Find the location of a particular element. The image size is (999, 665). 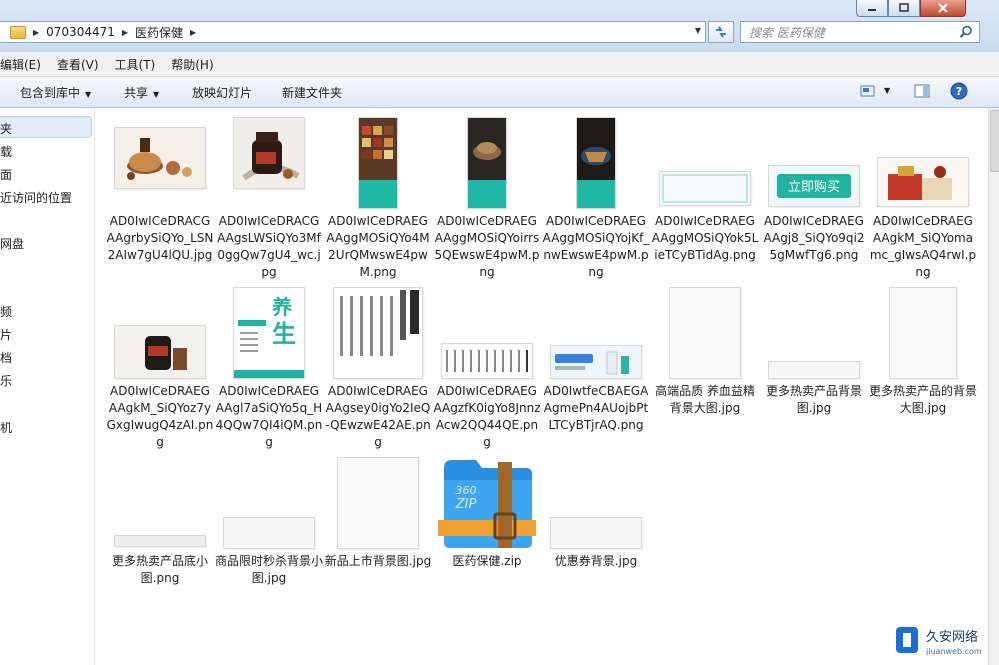

svg-text: 360 is located at coordinates (466, 490).